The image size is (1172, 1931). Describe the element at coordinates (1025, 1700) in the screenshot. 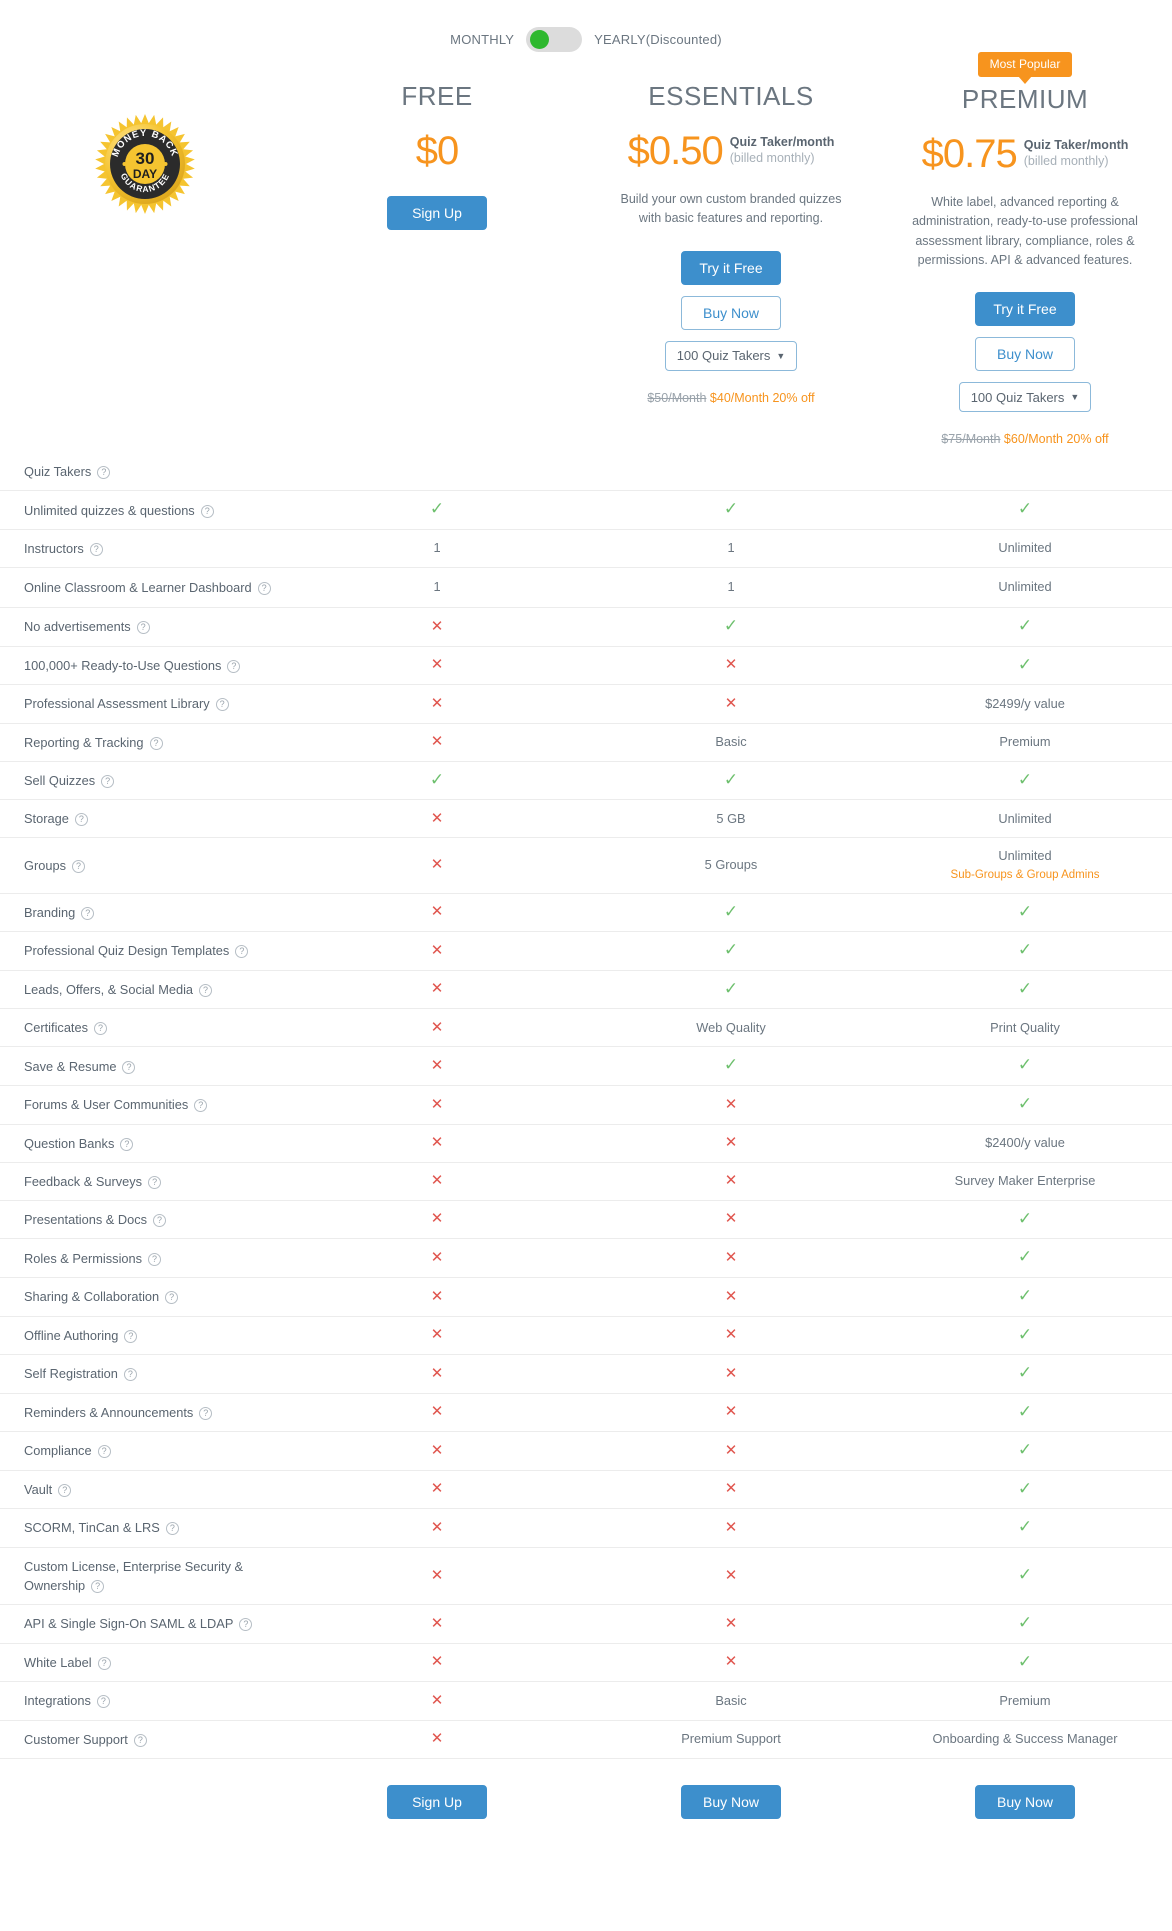

I see `cell-value: Premium` at that location.